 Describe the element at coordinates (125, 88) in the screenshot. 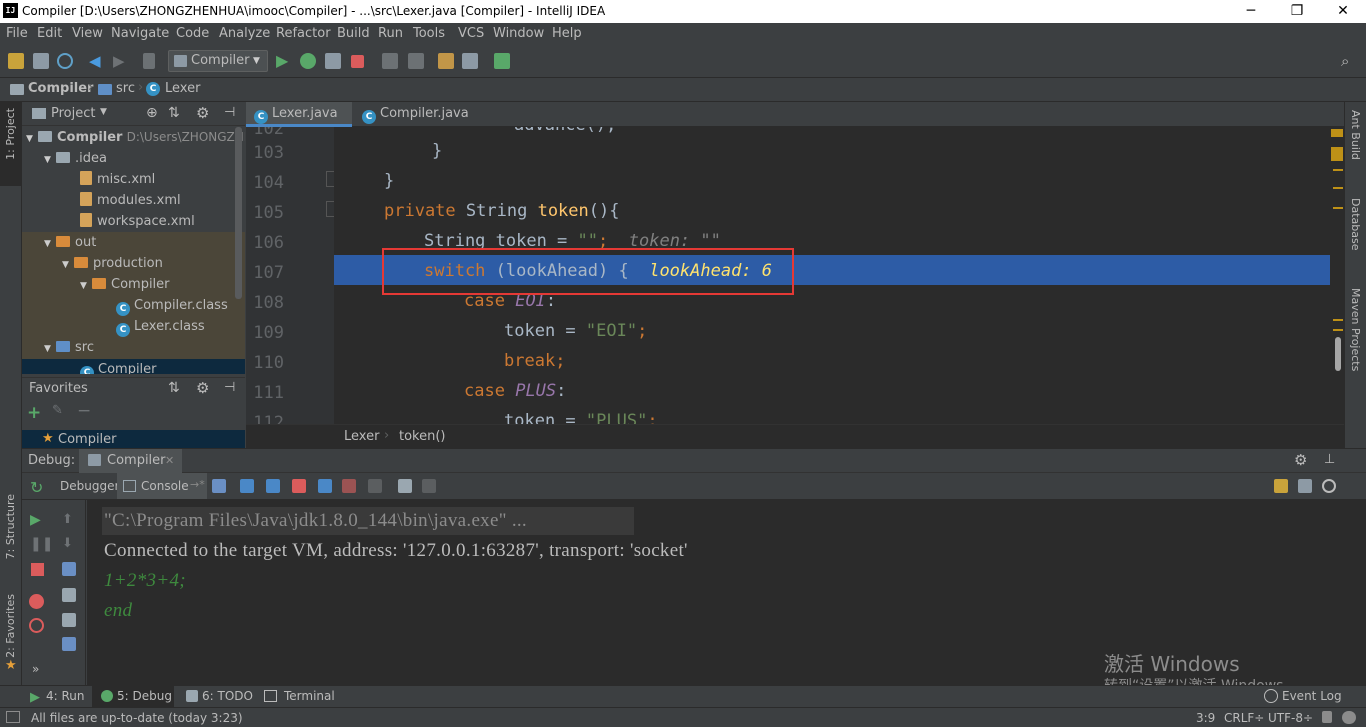

I see `breadcrumb-src: src` at that location.